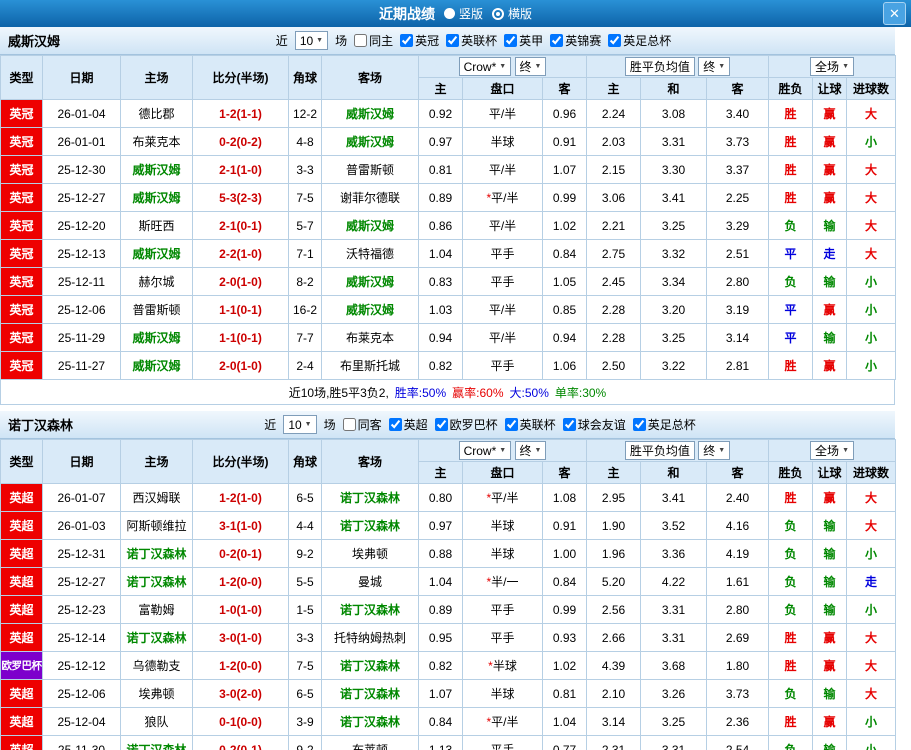 The height and width of the screenshot is (750, 911). What do you see at coordinates (81, 337) in the screenshot?
I see `match-date: 25-11-29` at bounding box center [81, 337].